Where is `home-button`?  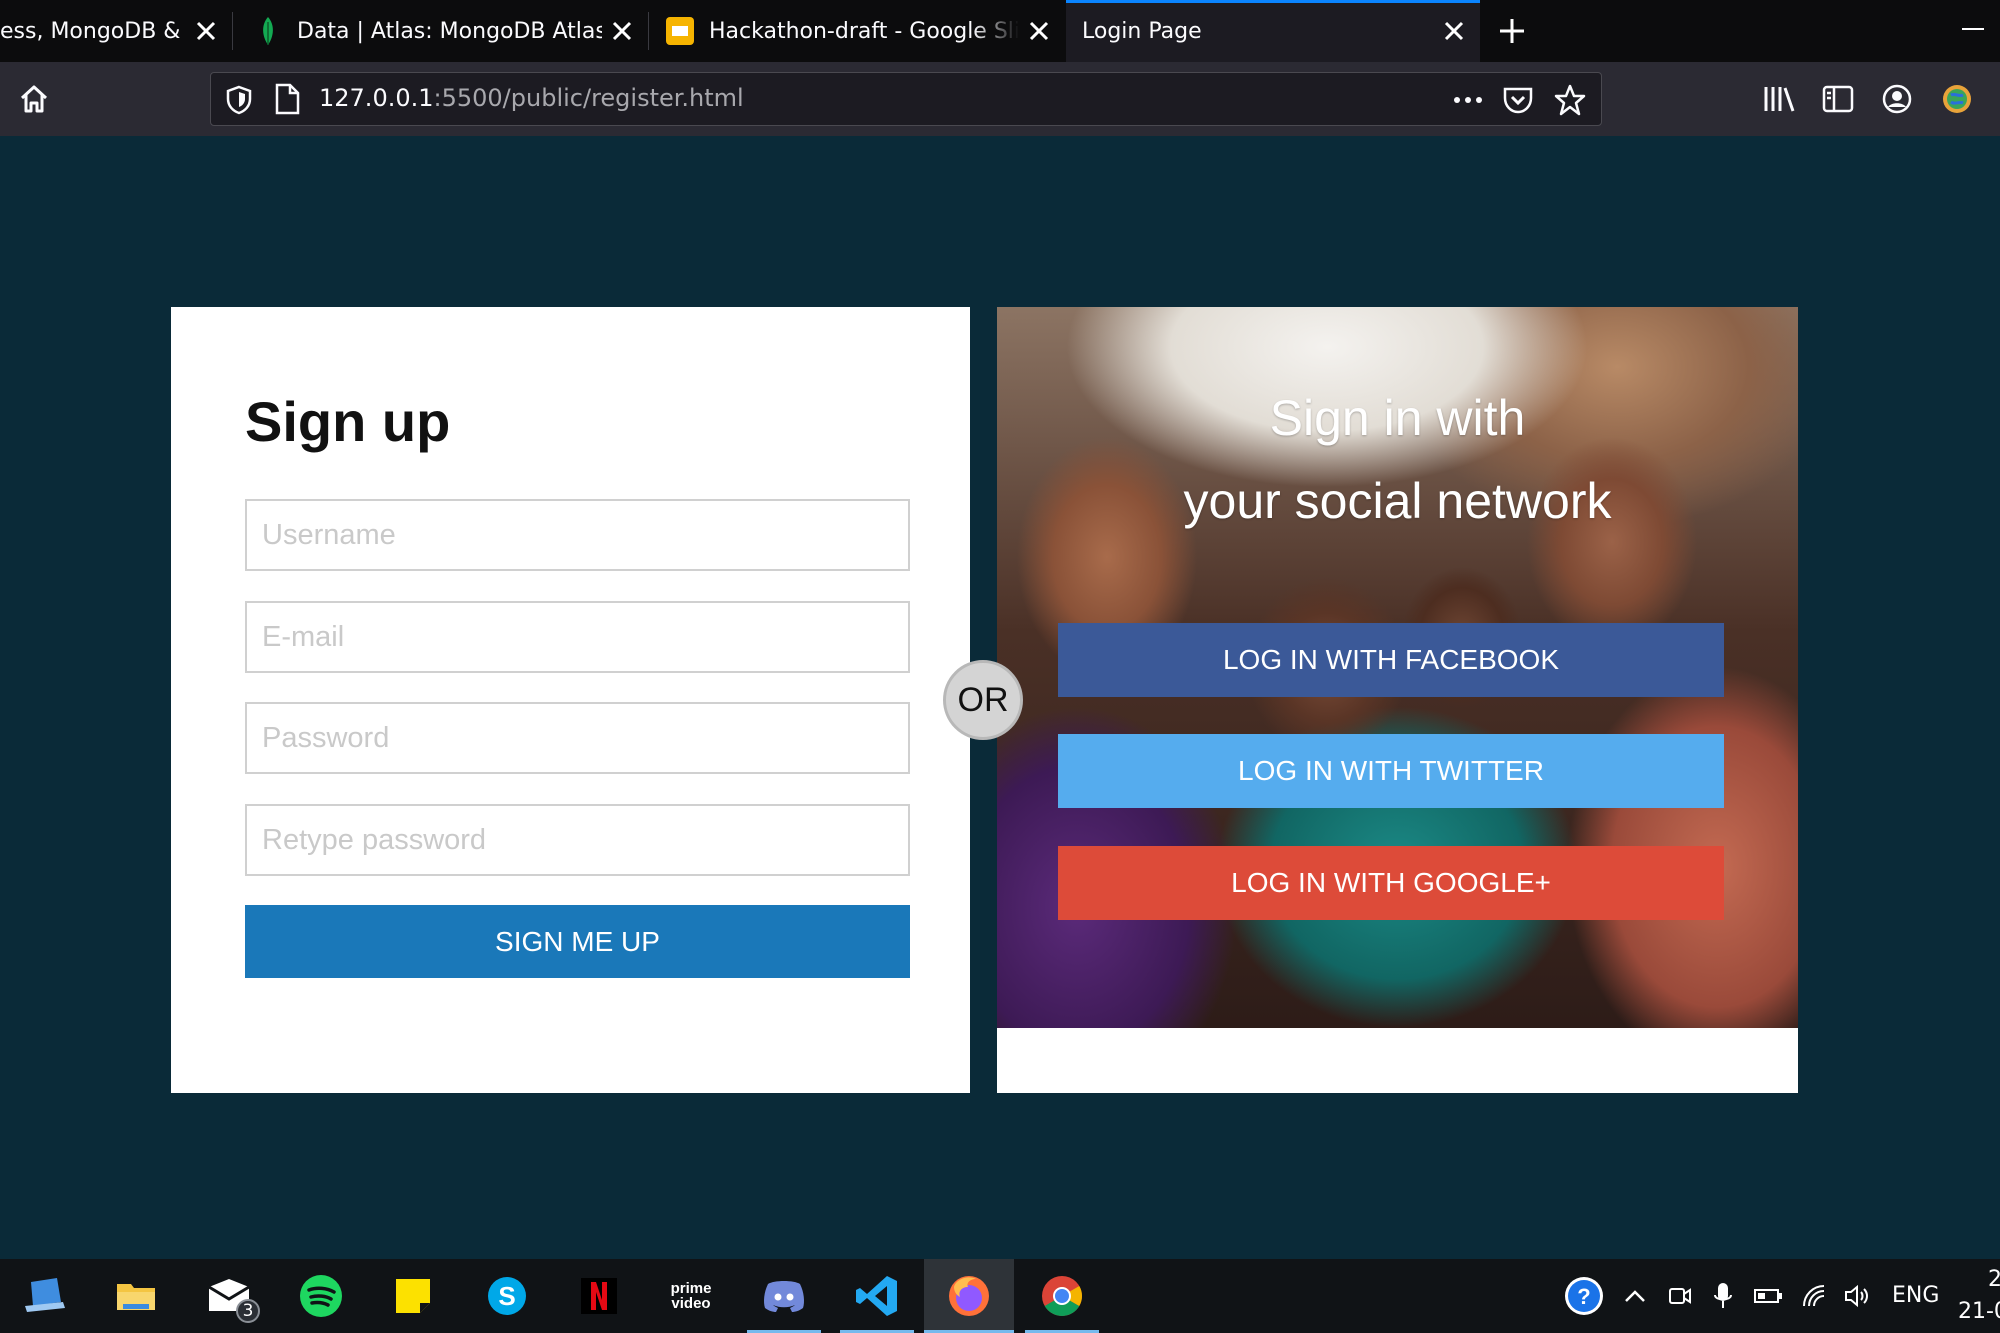 home-button is located at coordinates (34, 99).